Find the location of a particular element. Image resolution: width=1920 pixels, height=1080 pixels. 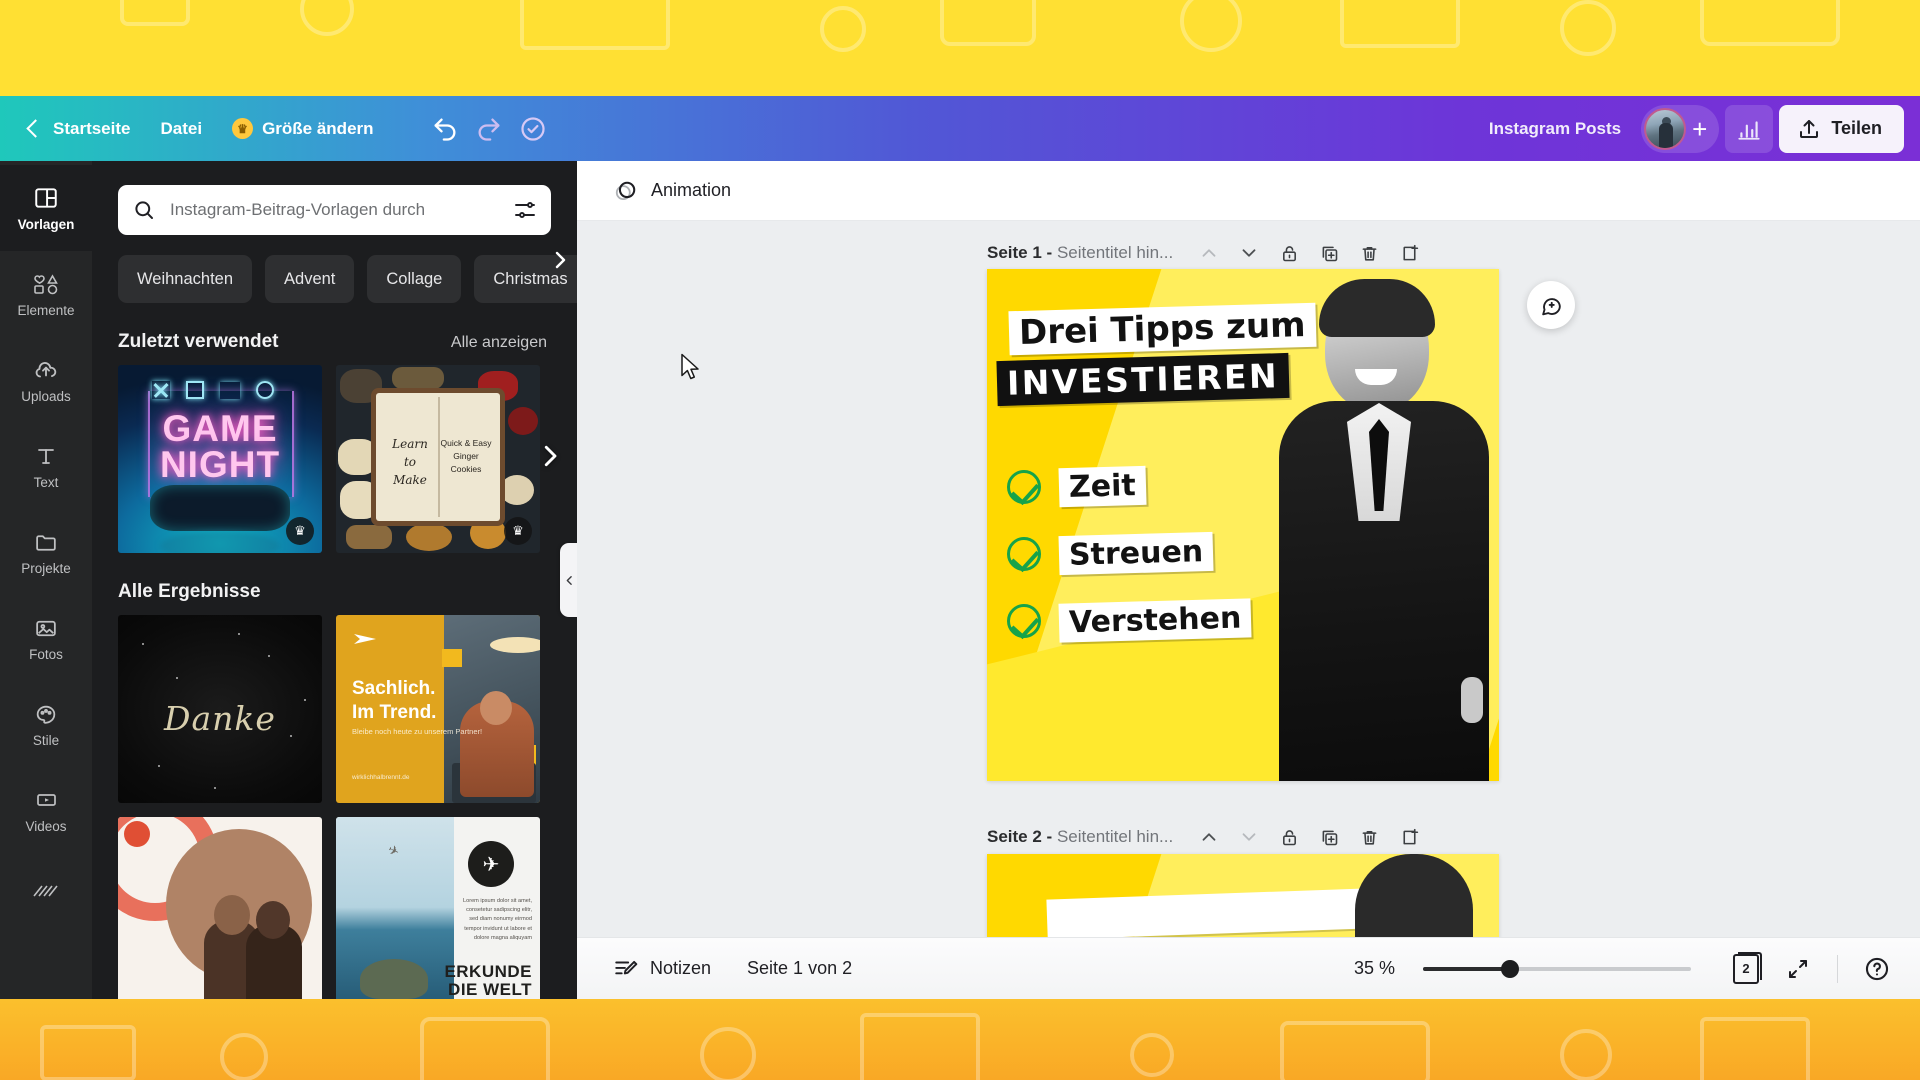

add-comment-button is located at coordinates (1551, 305).